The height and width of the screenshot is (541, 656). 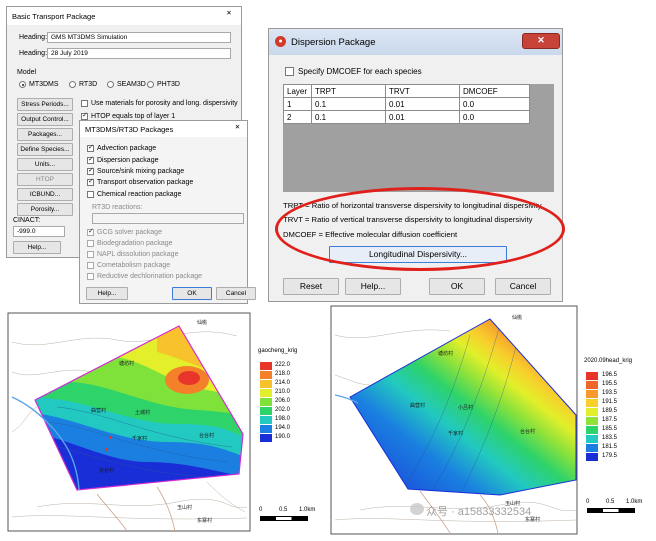 I want to click on map-head-legend-title: 2020.09head_krig, so click(x=608, y=361).